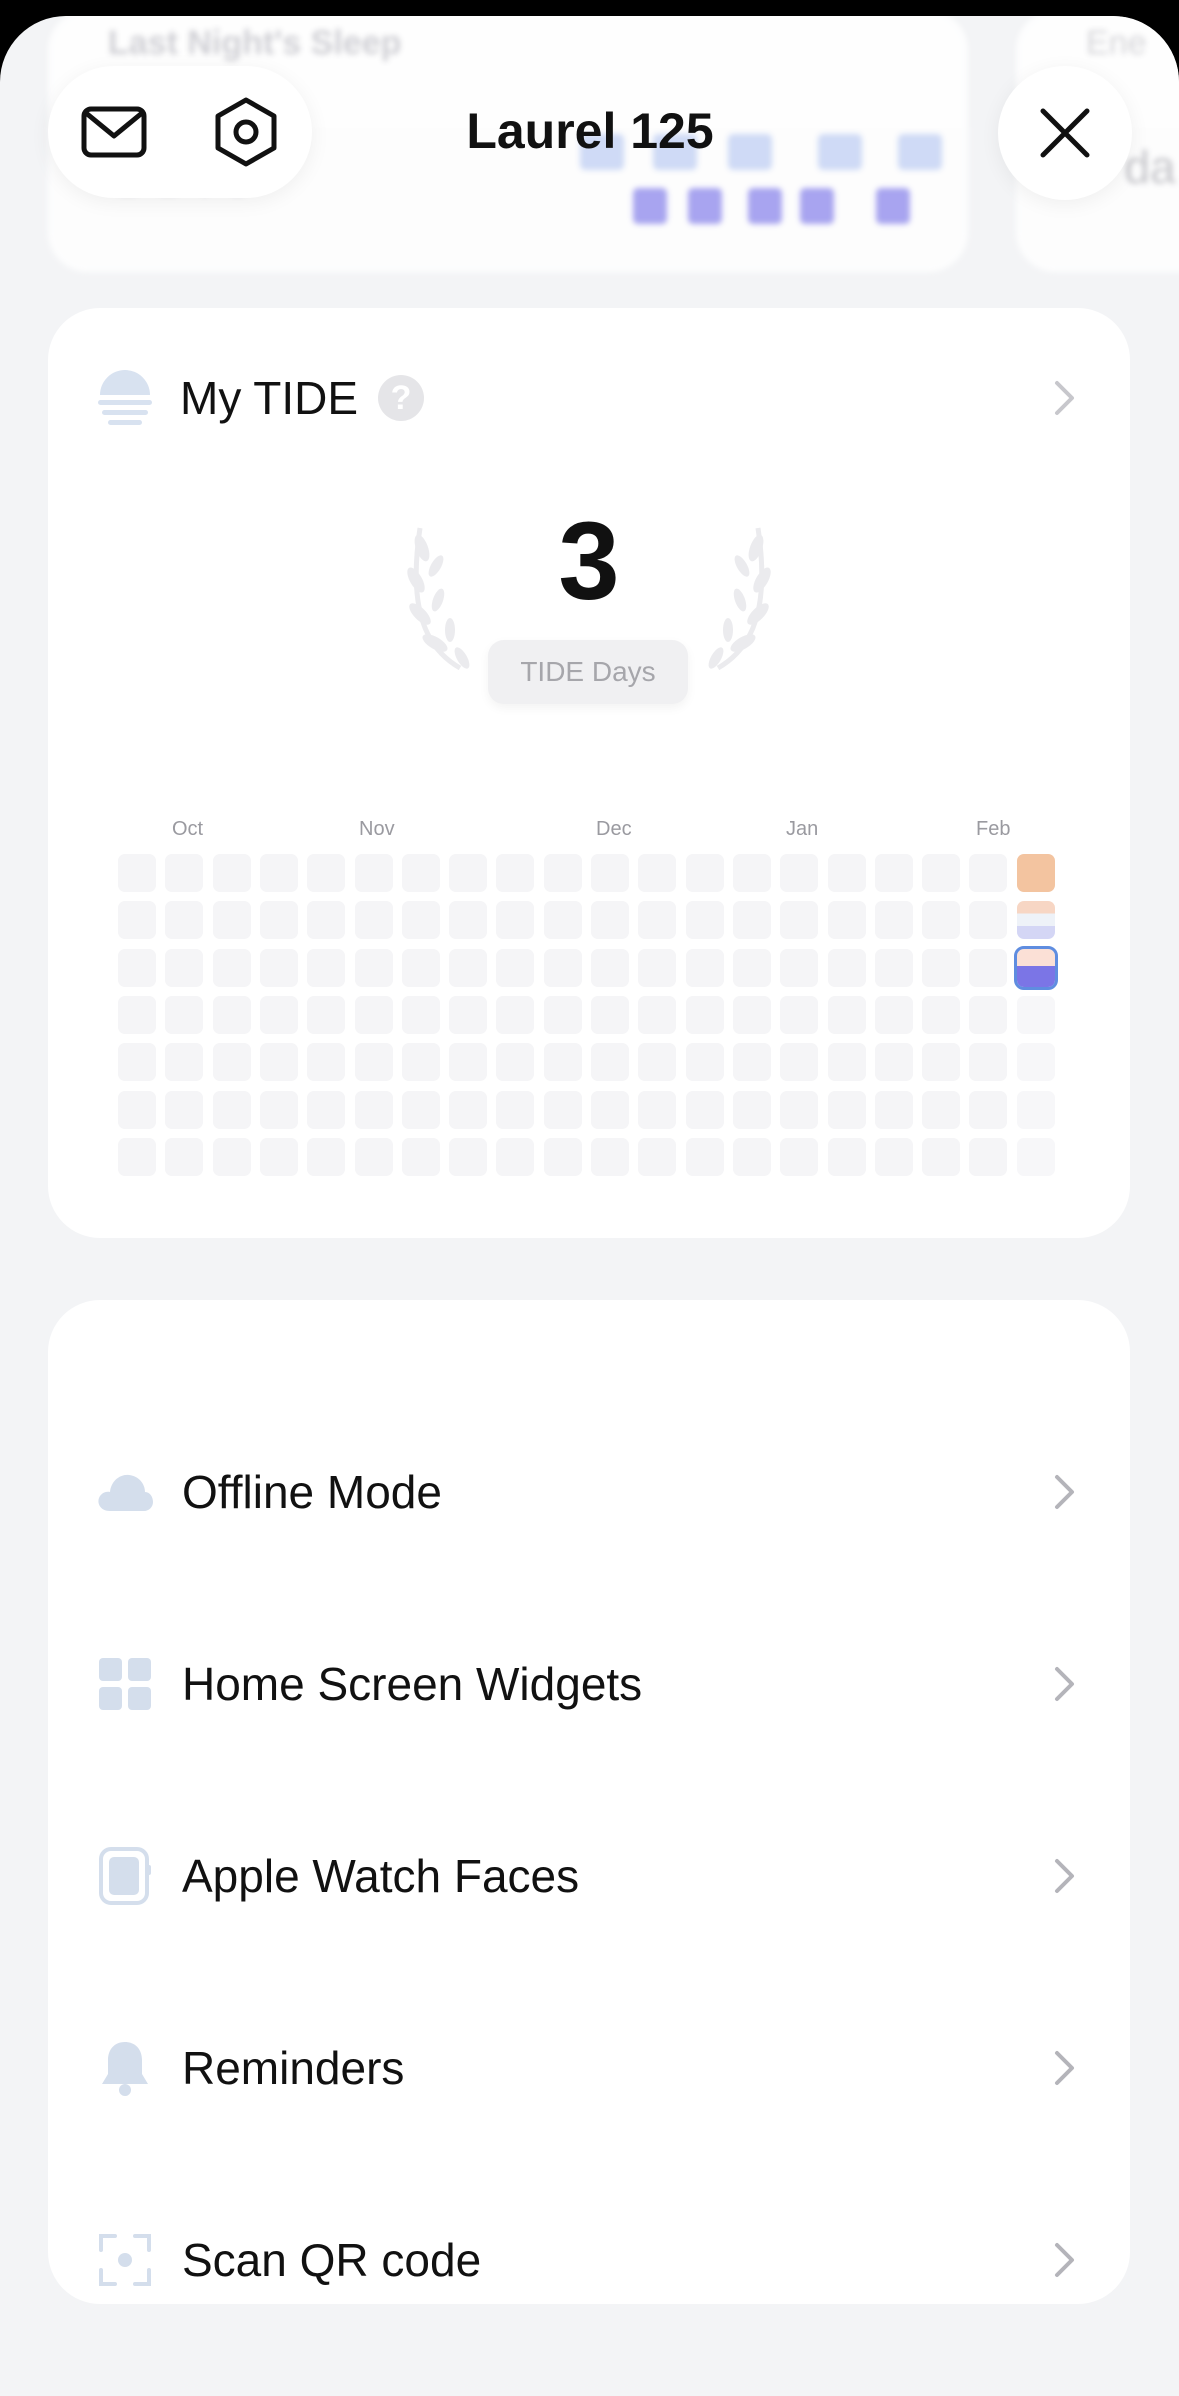 The height and width of the screenshot is (2396, 1179). Describe the element at coordinates (802, 829) in the screenshot. I see `month-label: Jan` at that location.